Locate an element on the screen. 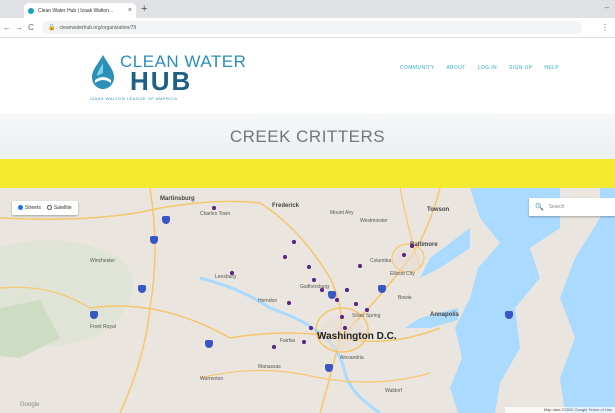 The width and height of the screenshot is (615, 413). map-label-westminster: Westminster is located at coordinates (374, 221).